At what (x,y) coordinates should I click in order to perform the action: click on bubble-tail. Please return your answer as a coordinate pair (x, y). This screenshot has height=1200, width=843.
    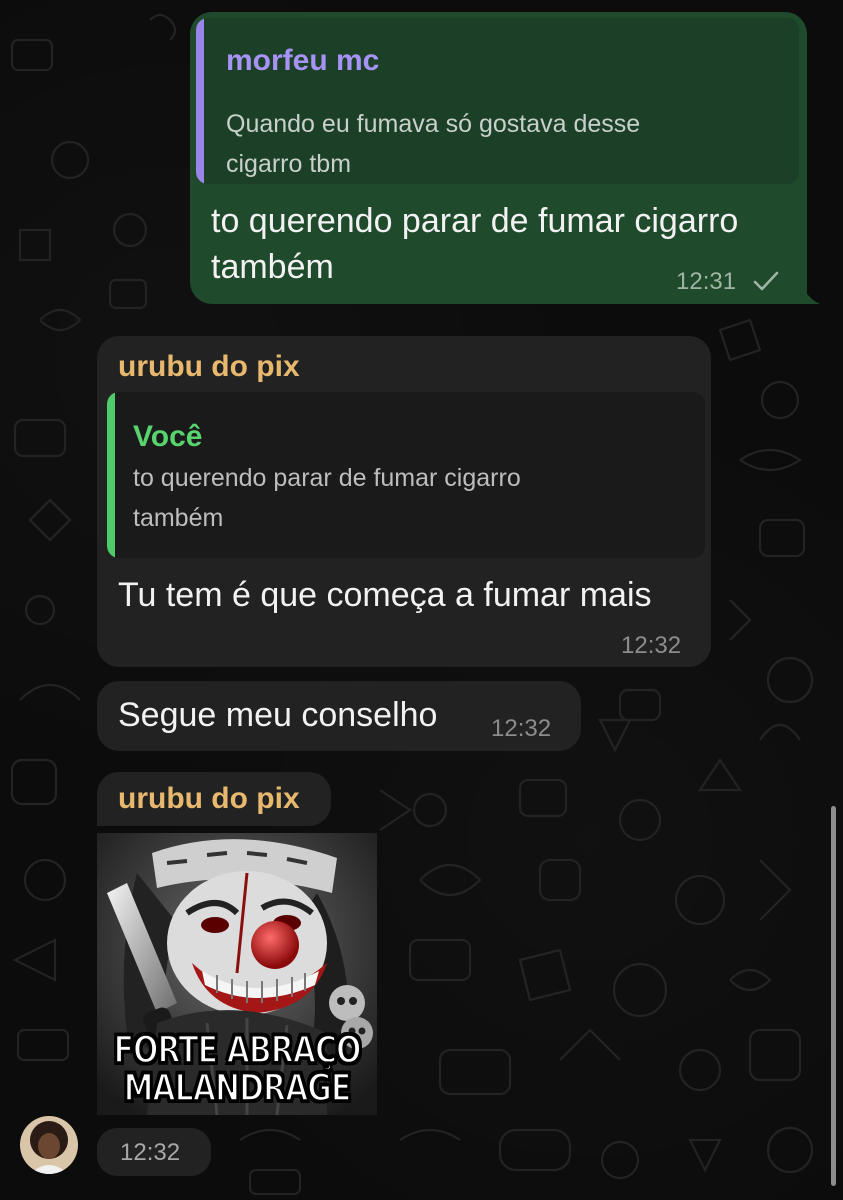
    Looking at the image, I should click on (810, 292).